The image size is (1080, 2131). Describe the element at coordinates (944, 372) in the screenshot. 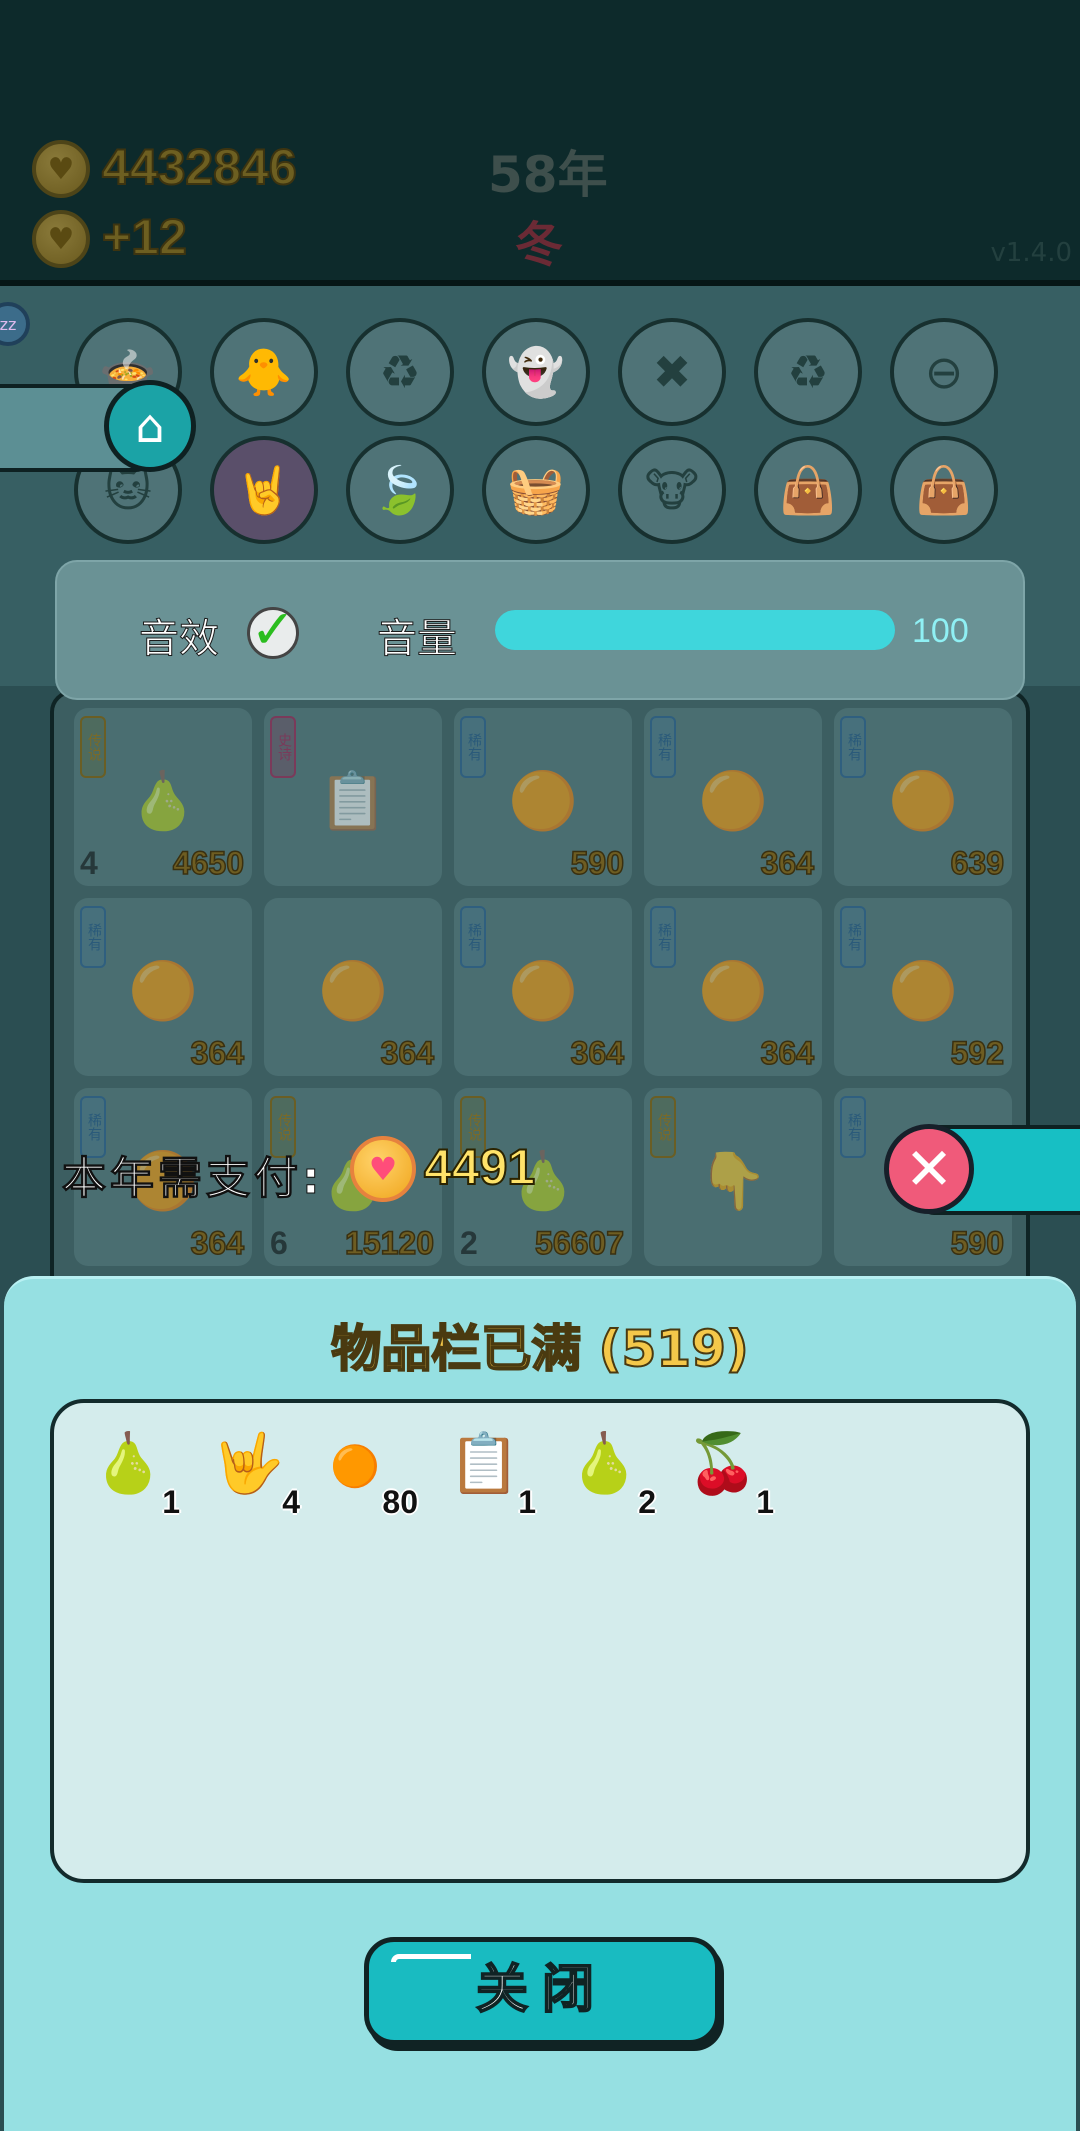

I see `minus-icon: ⊖` at that location.